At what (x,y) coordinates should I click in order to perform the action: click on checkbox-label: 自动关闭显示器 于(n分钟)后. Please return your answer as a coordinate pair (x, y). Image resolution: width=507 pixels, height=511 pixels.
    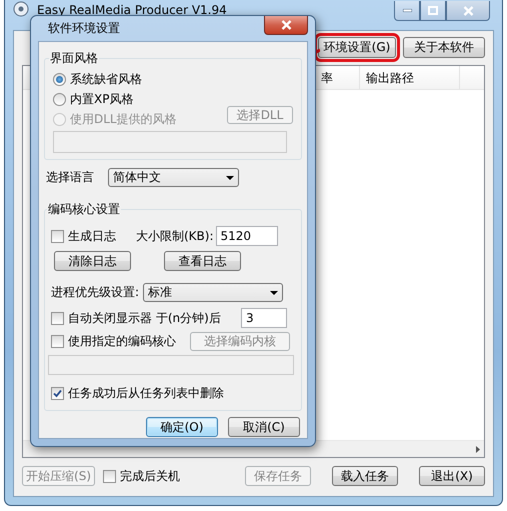
    Looking at the image, I should click on (144, 318).